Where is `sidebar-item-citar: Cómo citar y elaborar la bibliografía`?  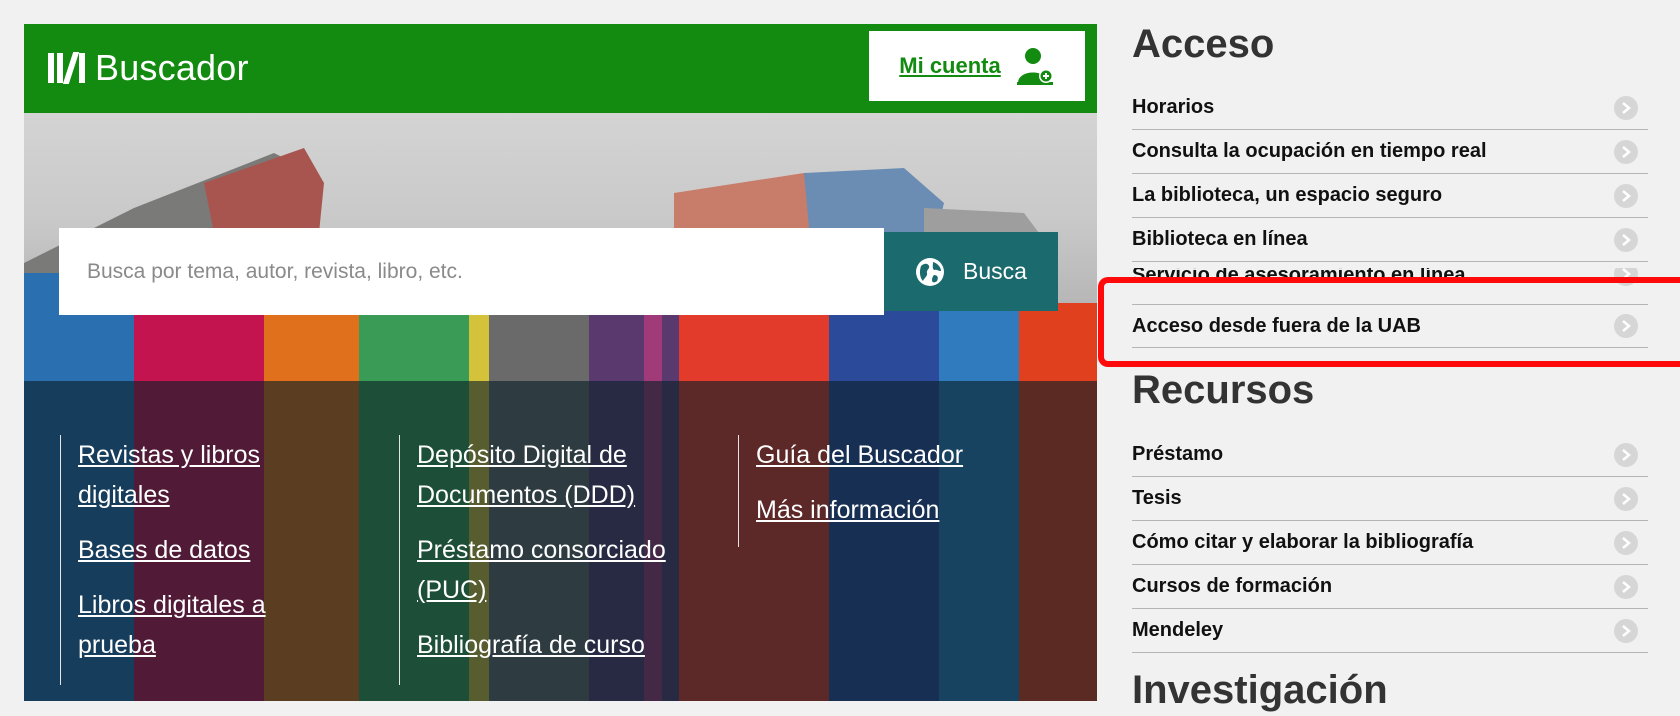
sidebar-item-citar: Cómo citar y elaborar la bibliografía is located at coordinates (1390, 543).